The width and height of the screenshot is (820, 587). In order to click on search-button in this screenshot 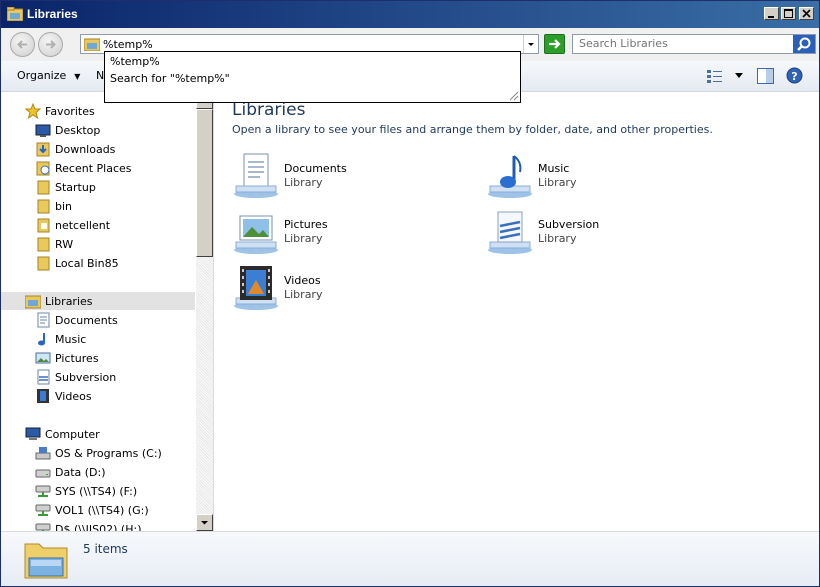, I will do `click(804, 44)`.